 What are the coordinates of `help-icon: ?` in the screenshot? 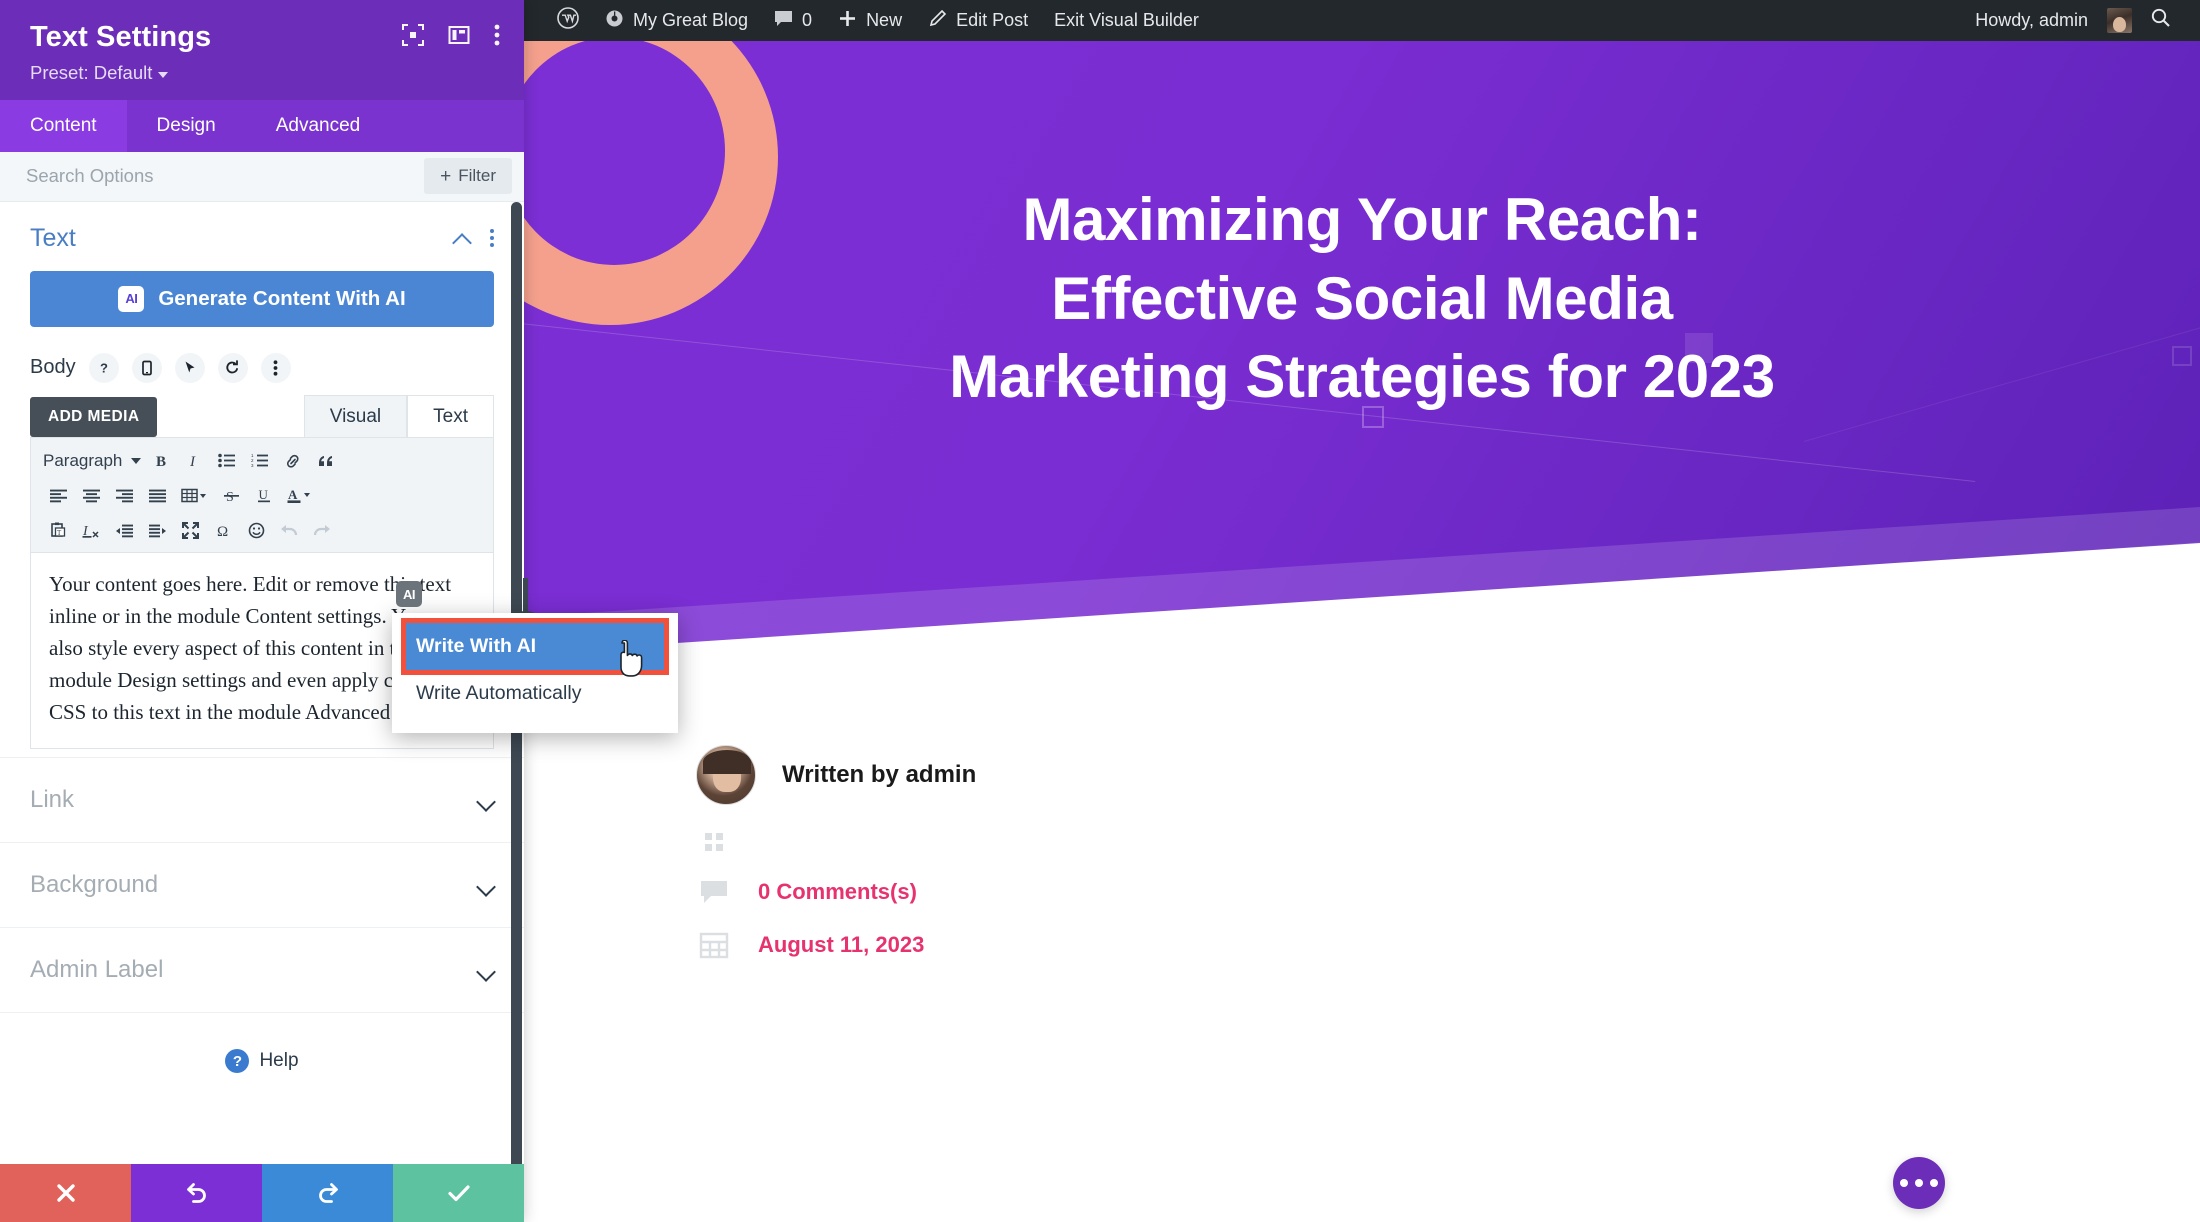 It's located at (103, 367).